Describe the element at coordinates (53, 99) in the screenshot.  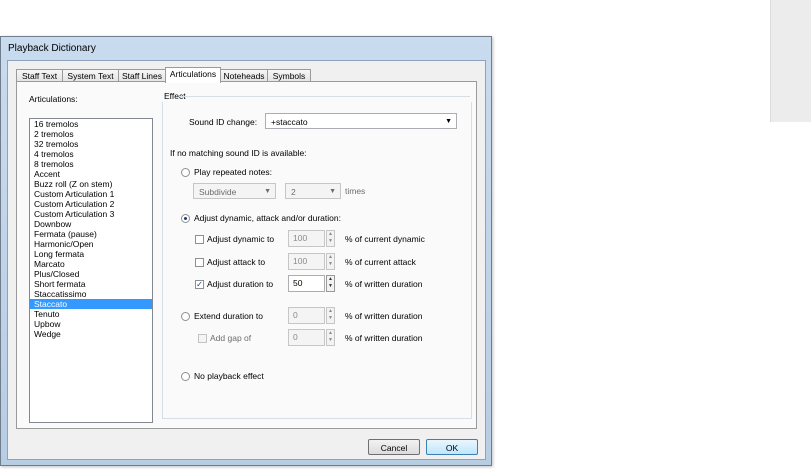
I see `articulations-list-label: Articulations:` at that location.